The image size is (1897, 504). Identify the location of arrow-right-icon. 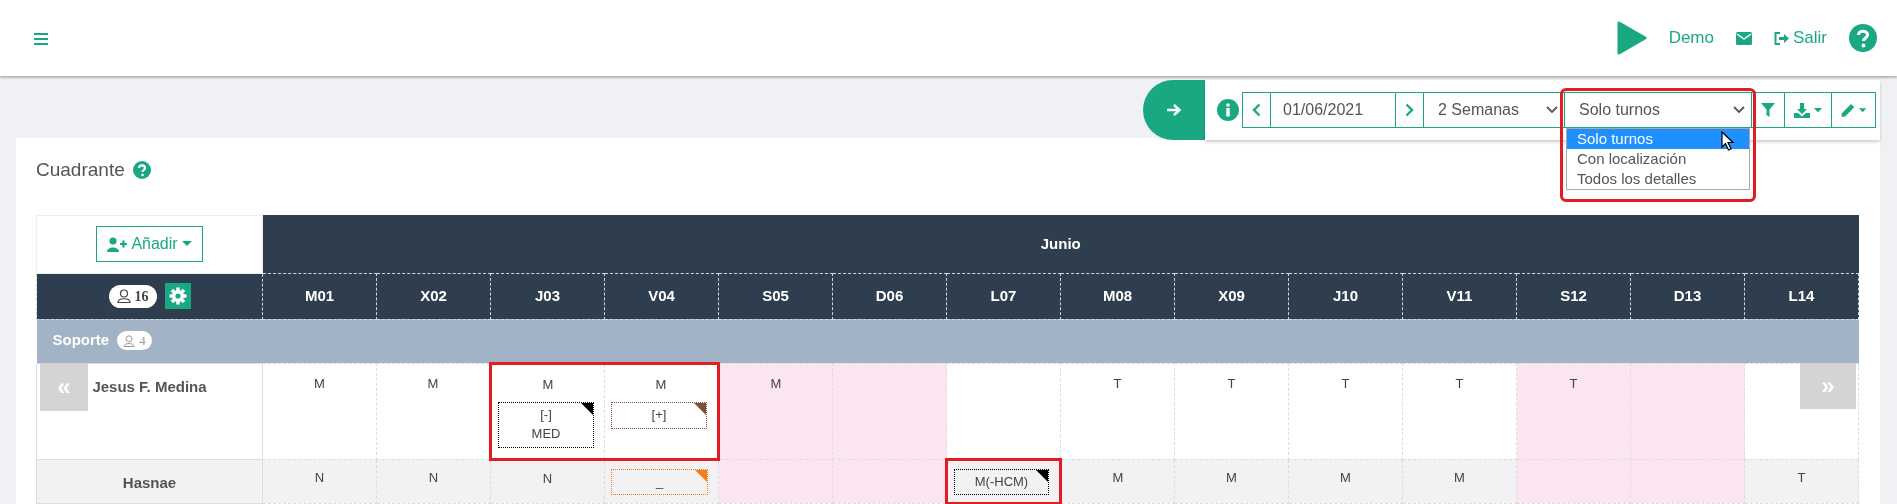
(1174, 110).